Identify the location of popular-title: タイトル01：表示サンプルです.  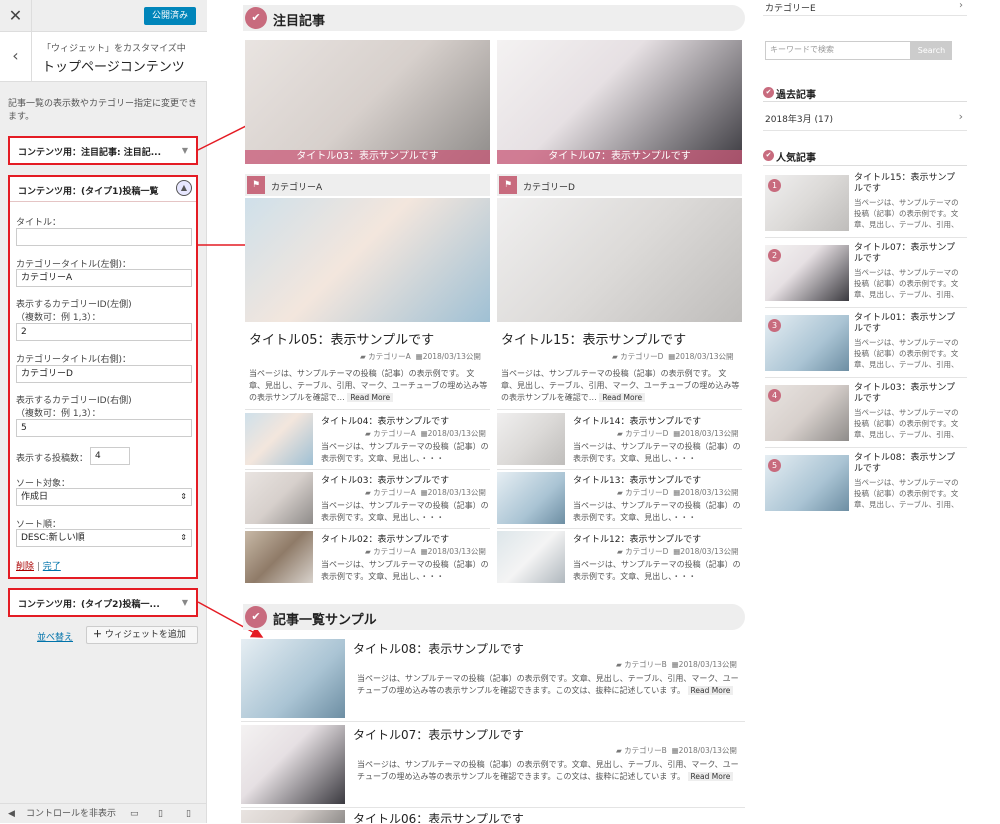
(909, 324).